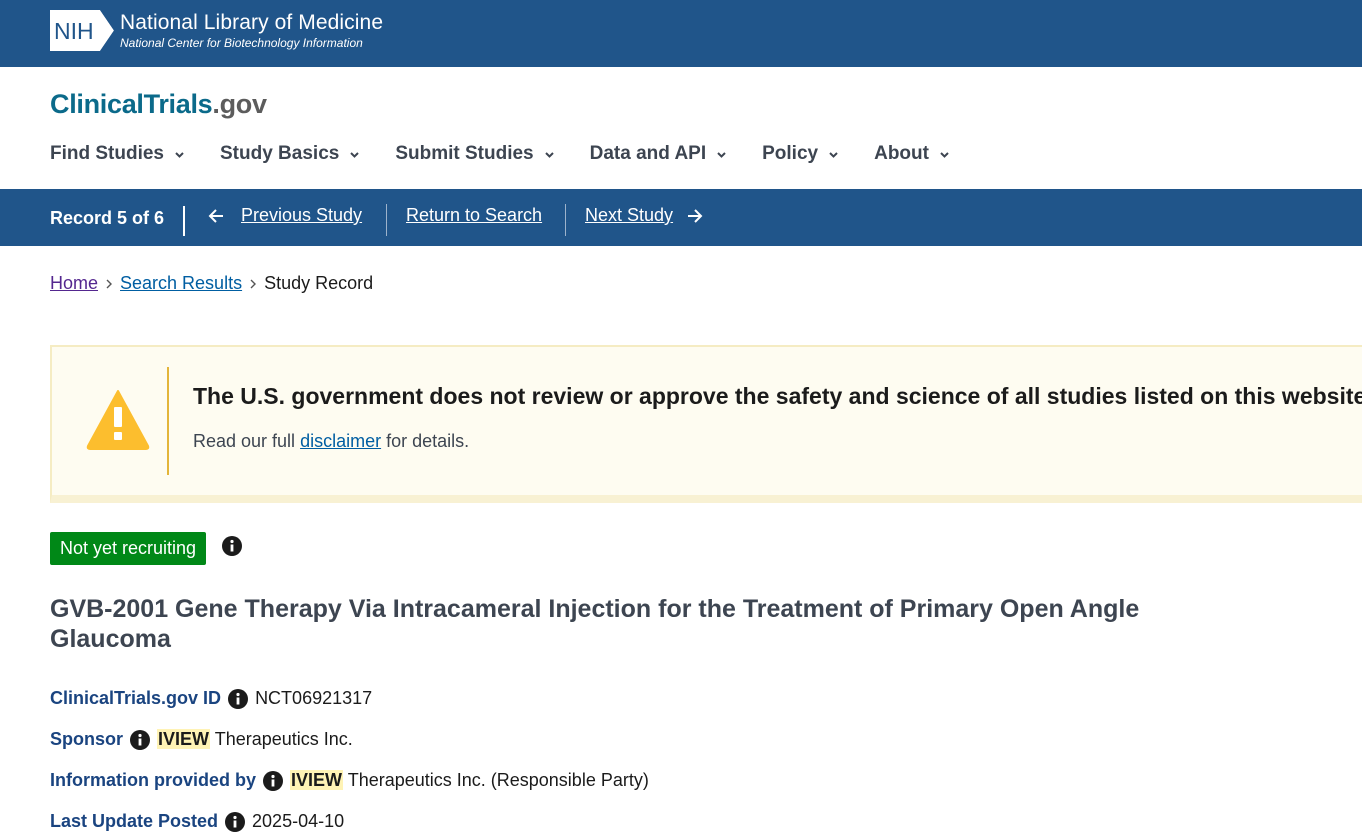  What do you see at coordinates (695, 215) in the screenshot?
I see `arrow-right-icon` at bounding box center [695, 215].